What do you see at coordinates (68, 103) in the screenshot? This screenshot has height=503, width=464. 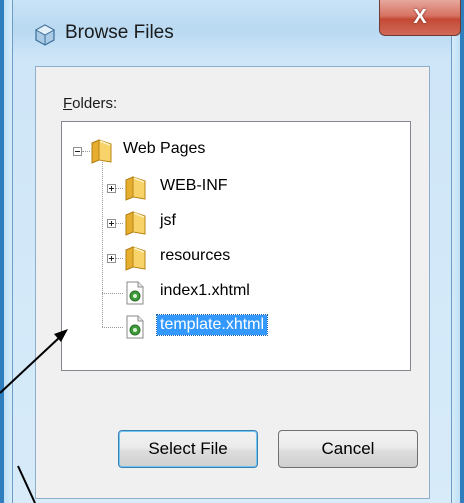 I see `folders-label-accelerator: F` at bounding box center [68, 103].